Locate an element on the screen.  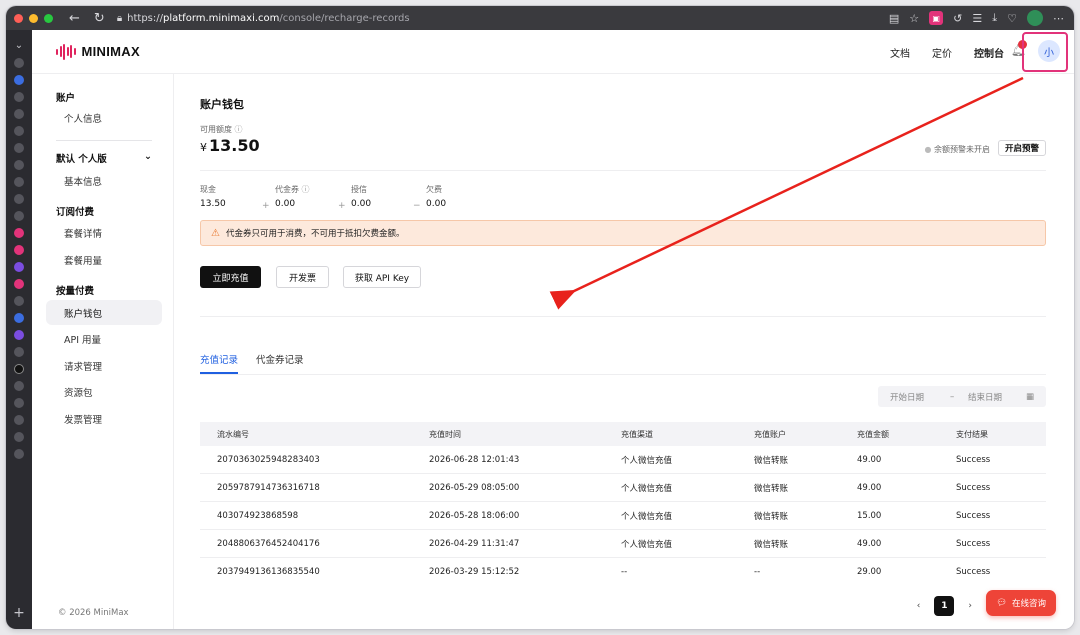
available-balance-label: 可用额度 ⓘ is located at coordinates (221, 129).